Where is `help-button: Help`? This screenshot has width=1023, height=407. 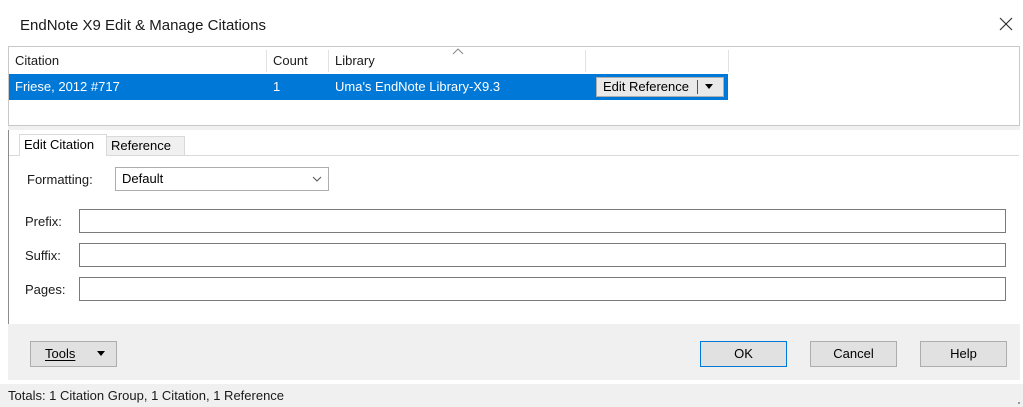 help-button: Help is located at coordinates (963, 354).